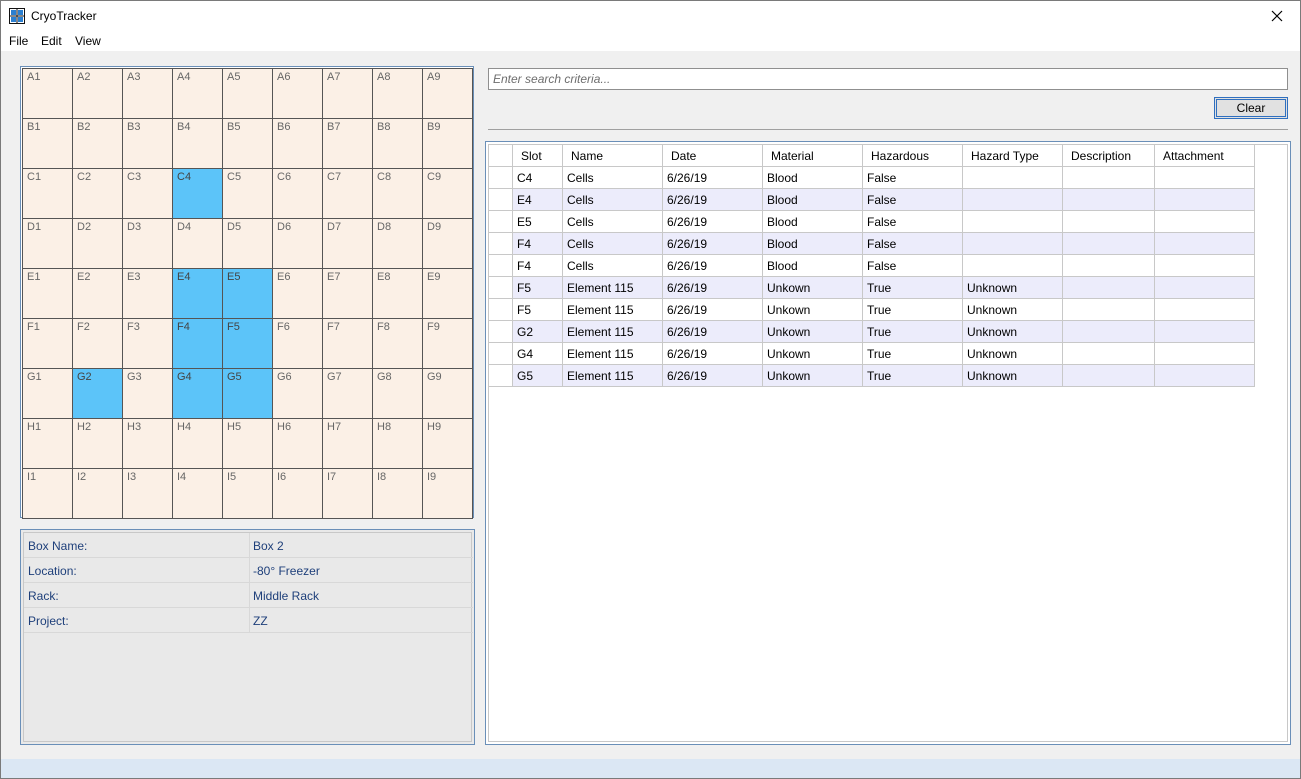 This screenshot has height=779, width=1301. What do you see at coordinates (286, 571) in the screenshot?
I see `info-value: -80° Freezer` at bounding box center [286, 571].